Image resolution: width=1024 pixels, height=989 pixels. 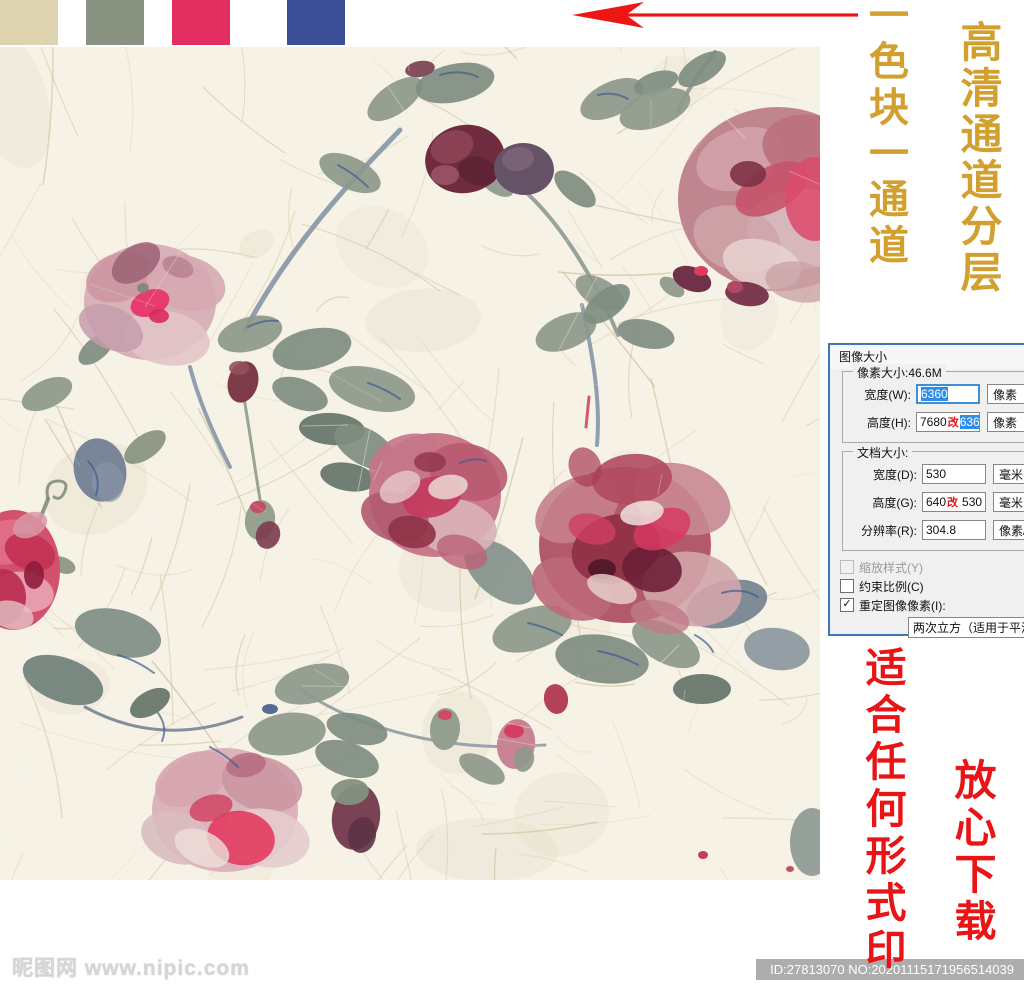 I want to click on resolution-row: 分辨率(R): 304.8 像素/英寸, so click(x=935, y=530).